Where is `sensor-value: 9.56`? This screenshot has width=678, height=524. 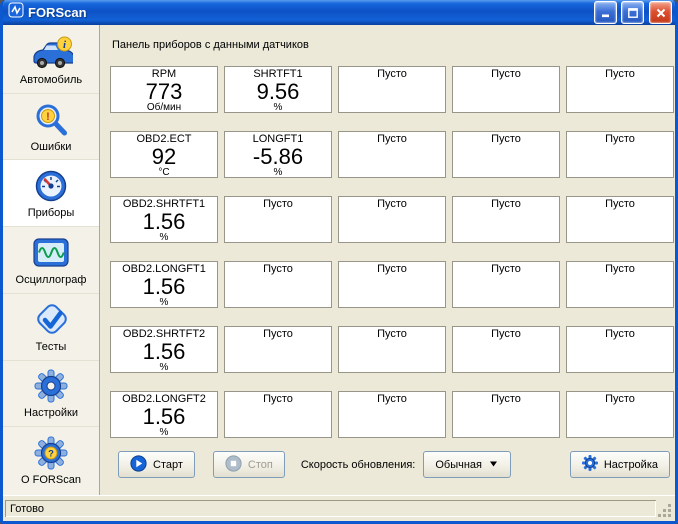 sensor-value: 9.56 is located at coordinates (278, 91).